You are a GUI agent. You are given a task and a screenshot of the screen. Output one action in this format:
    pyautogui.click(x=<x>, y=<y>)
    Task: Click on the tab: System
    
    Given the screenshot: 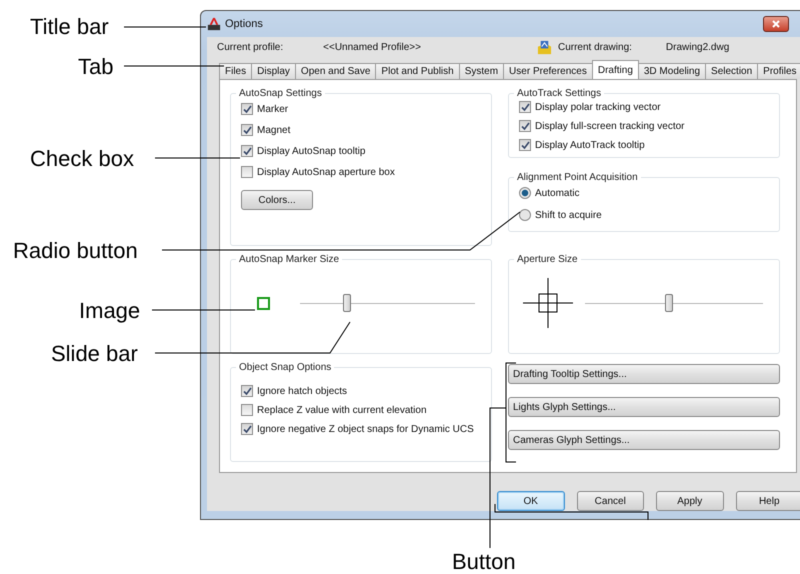 What is the action you would take?
    pyautogui.click(x=481, y=71)
    